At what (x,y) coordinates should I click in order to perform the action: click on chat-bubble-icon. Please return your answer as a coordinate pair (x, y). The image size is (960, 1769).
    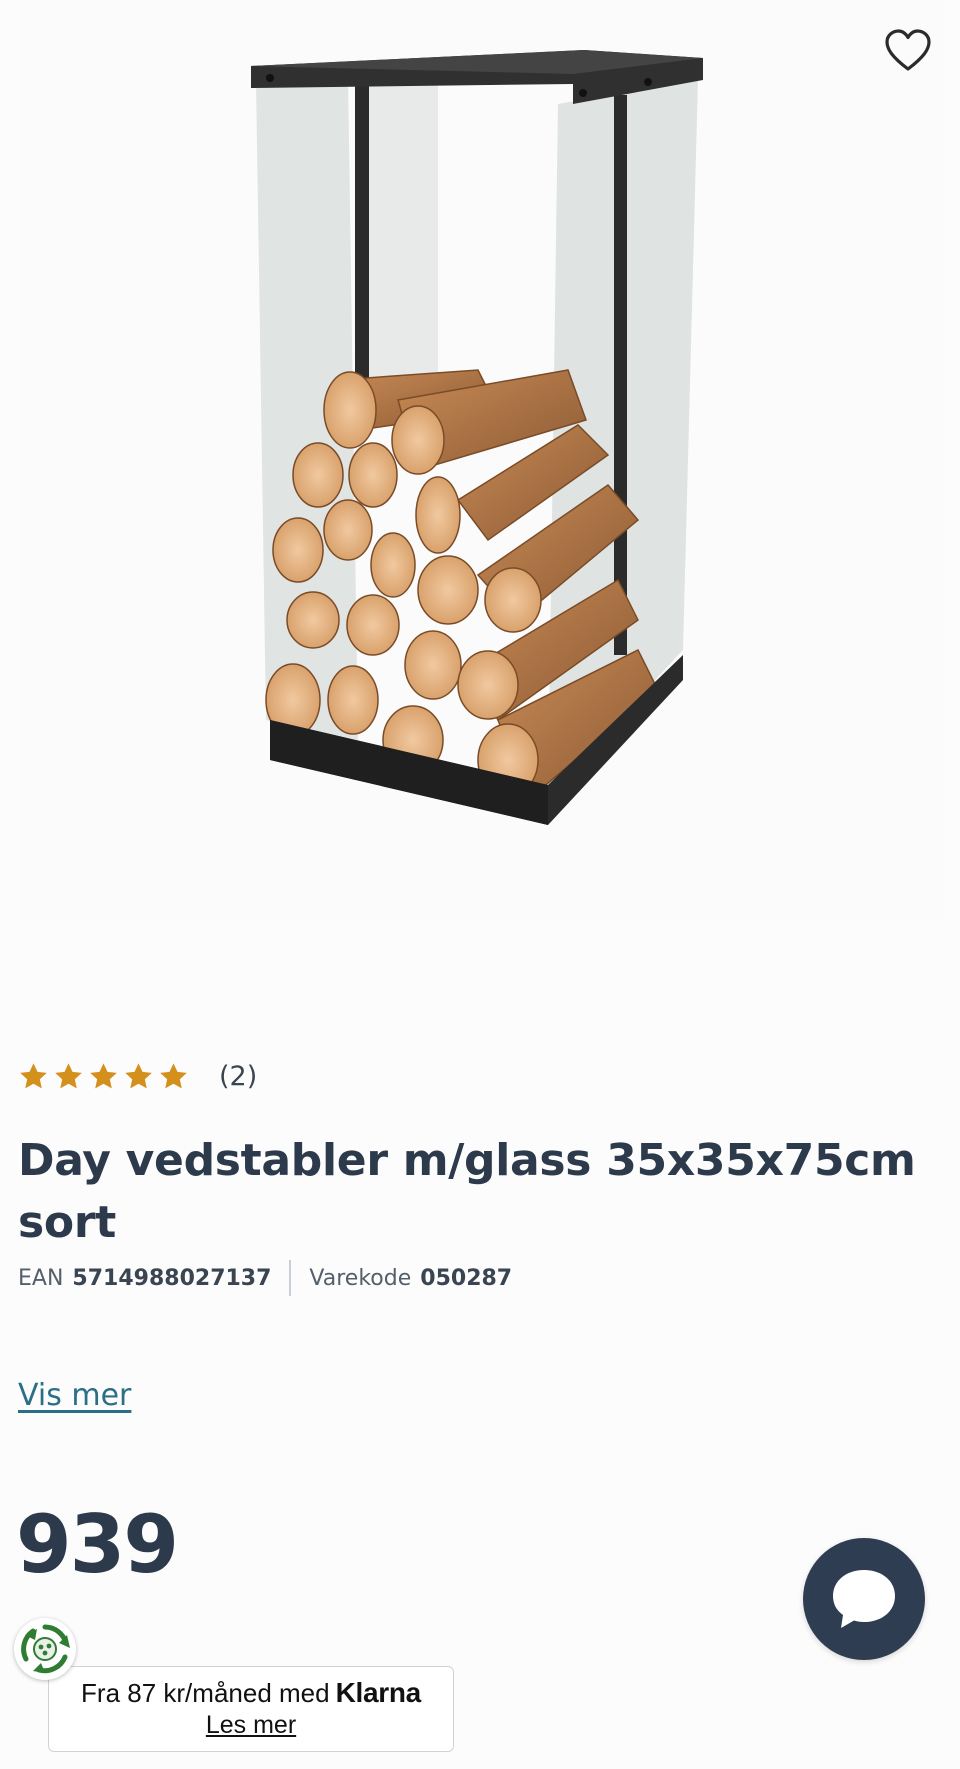
    Looking at the image, I should click on (864, 1599).